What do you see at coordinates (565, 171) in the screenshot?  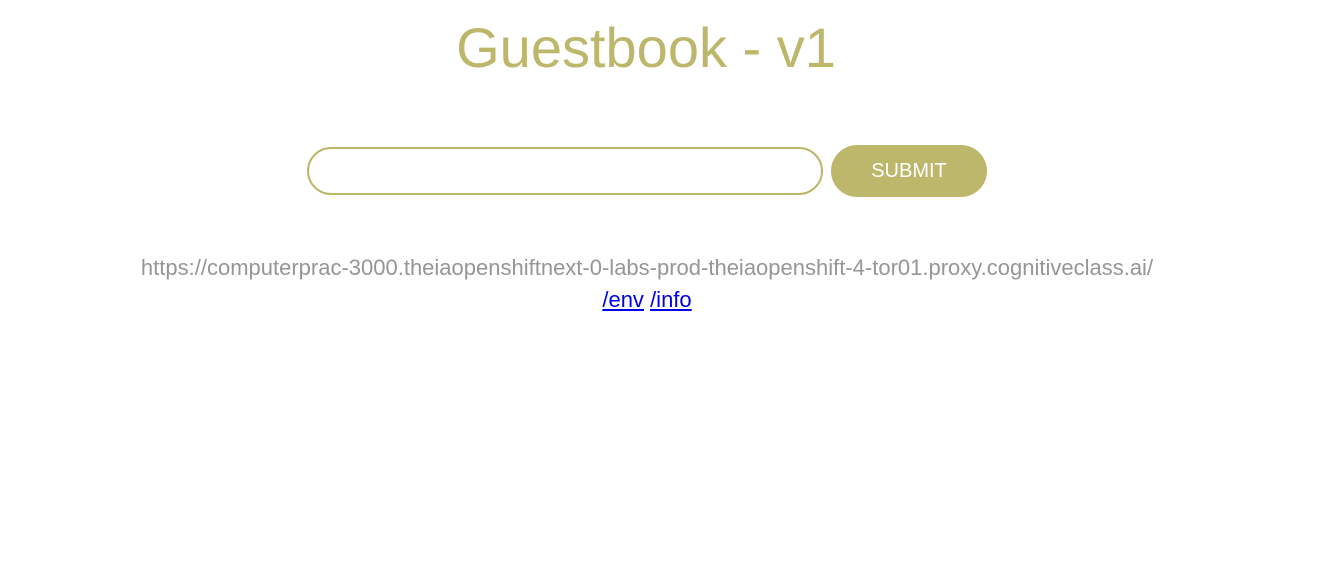 I see `guestbook-entry-input` at bounding box center [565, 171].